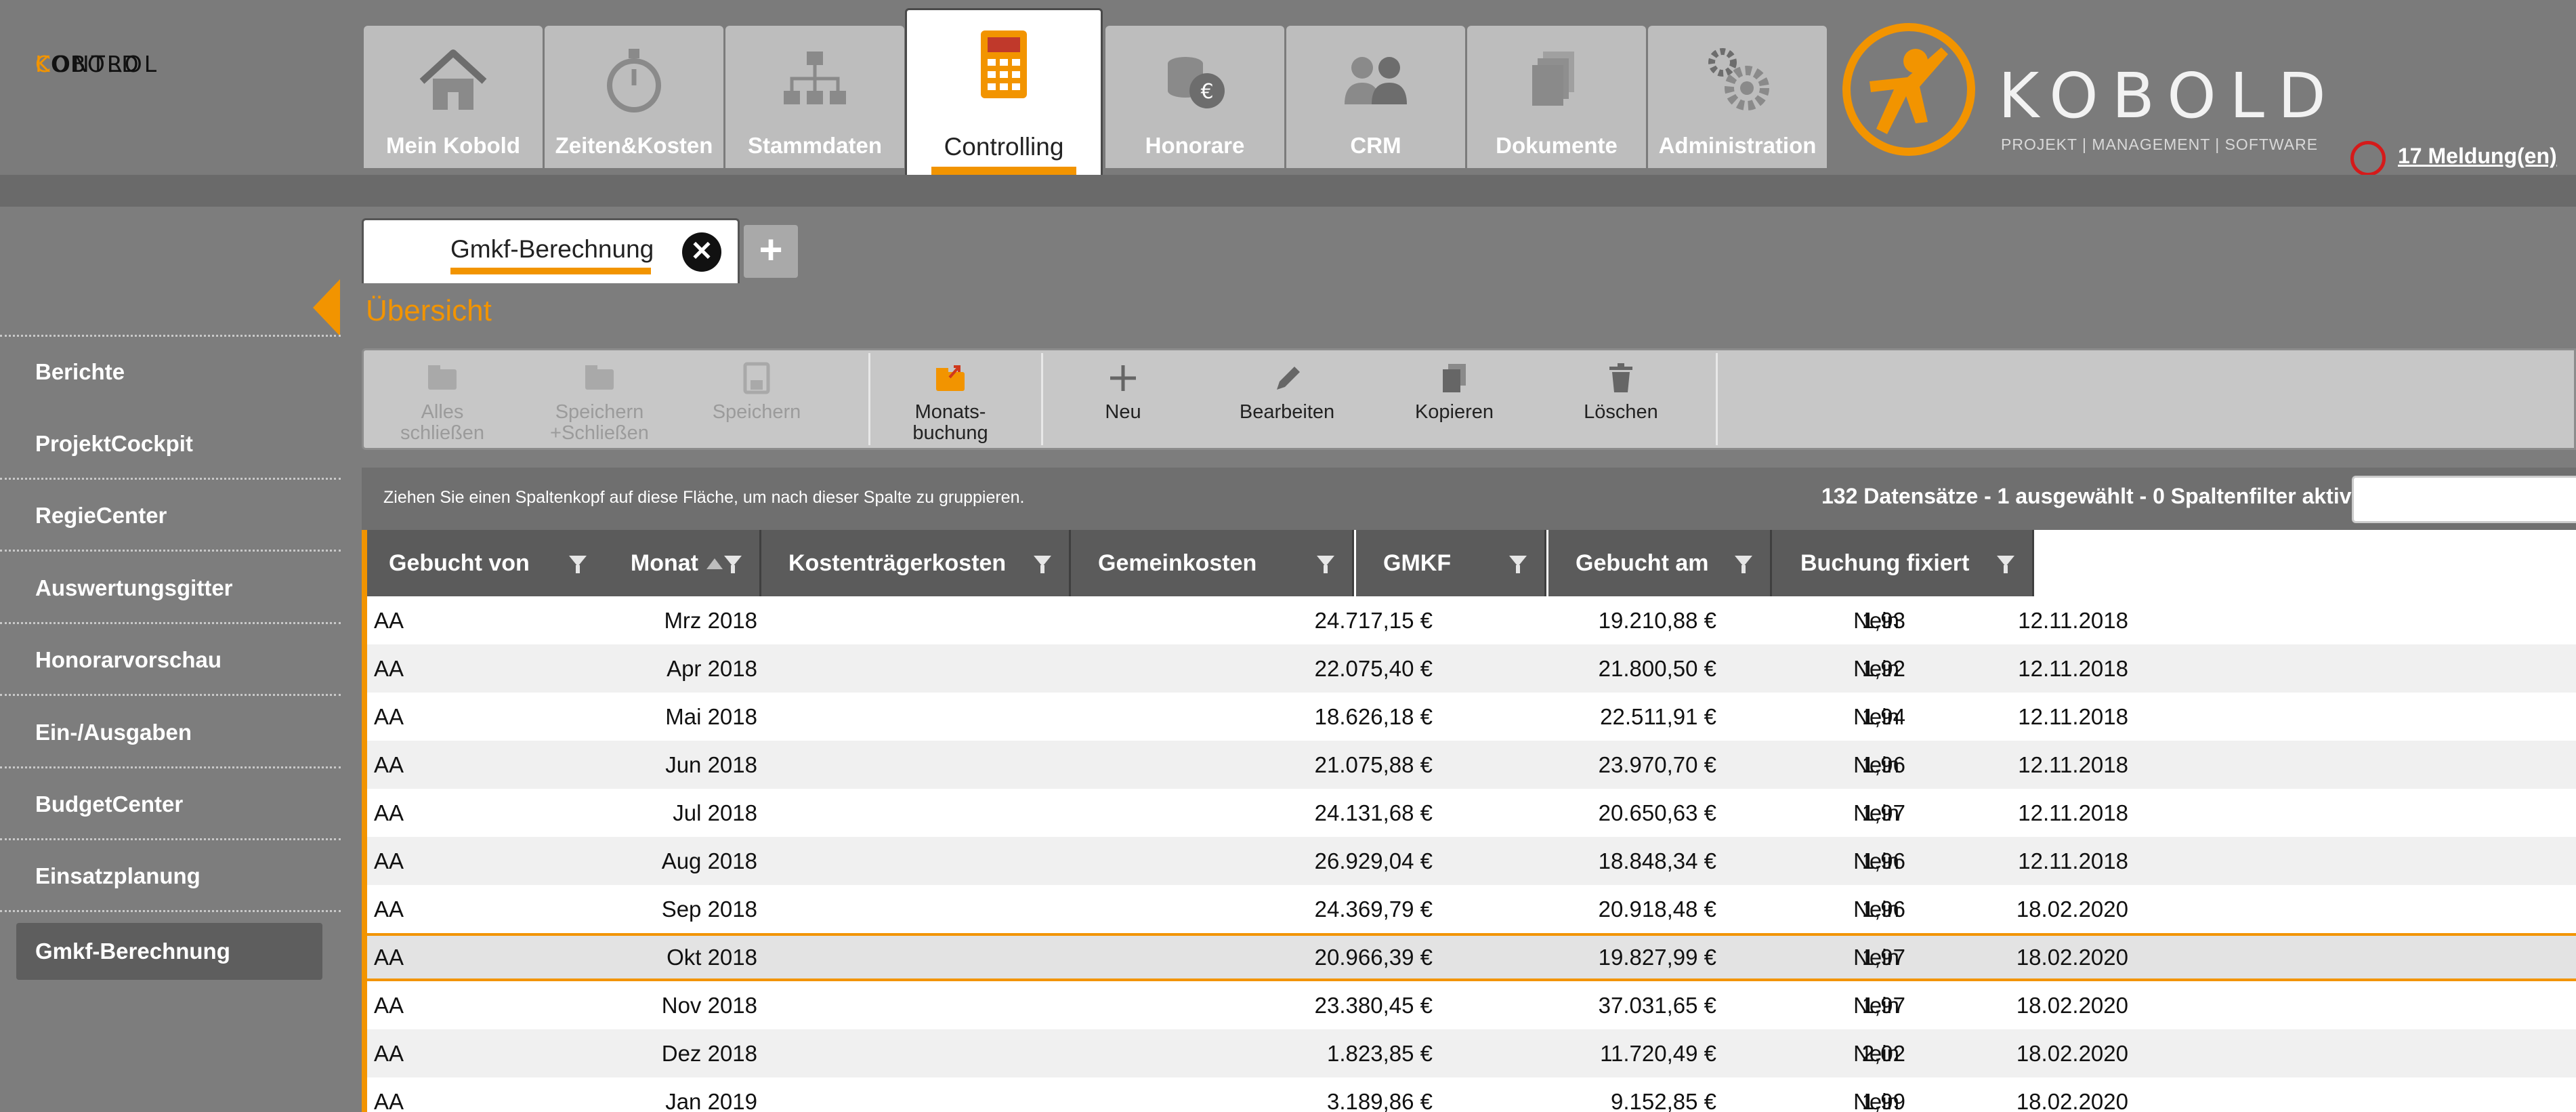  What do you see at coordinates (634, 97) in the screenshot?
I see `nav-tab-zeiten-kosten: Zeiten&Kosten` at bounding box center [634, 97].